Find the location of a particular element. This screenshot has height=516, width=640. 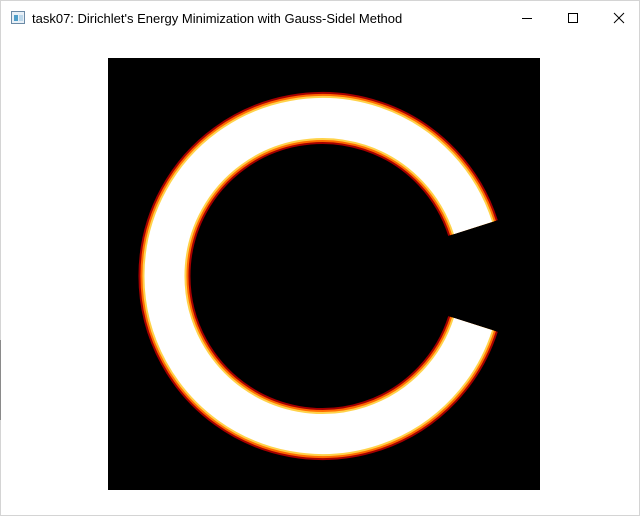

minimize-icon is located at coordinates (527, 18).